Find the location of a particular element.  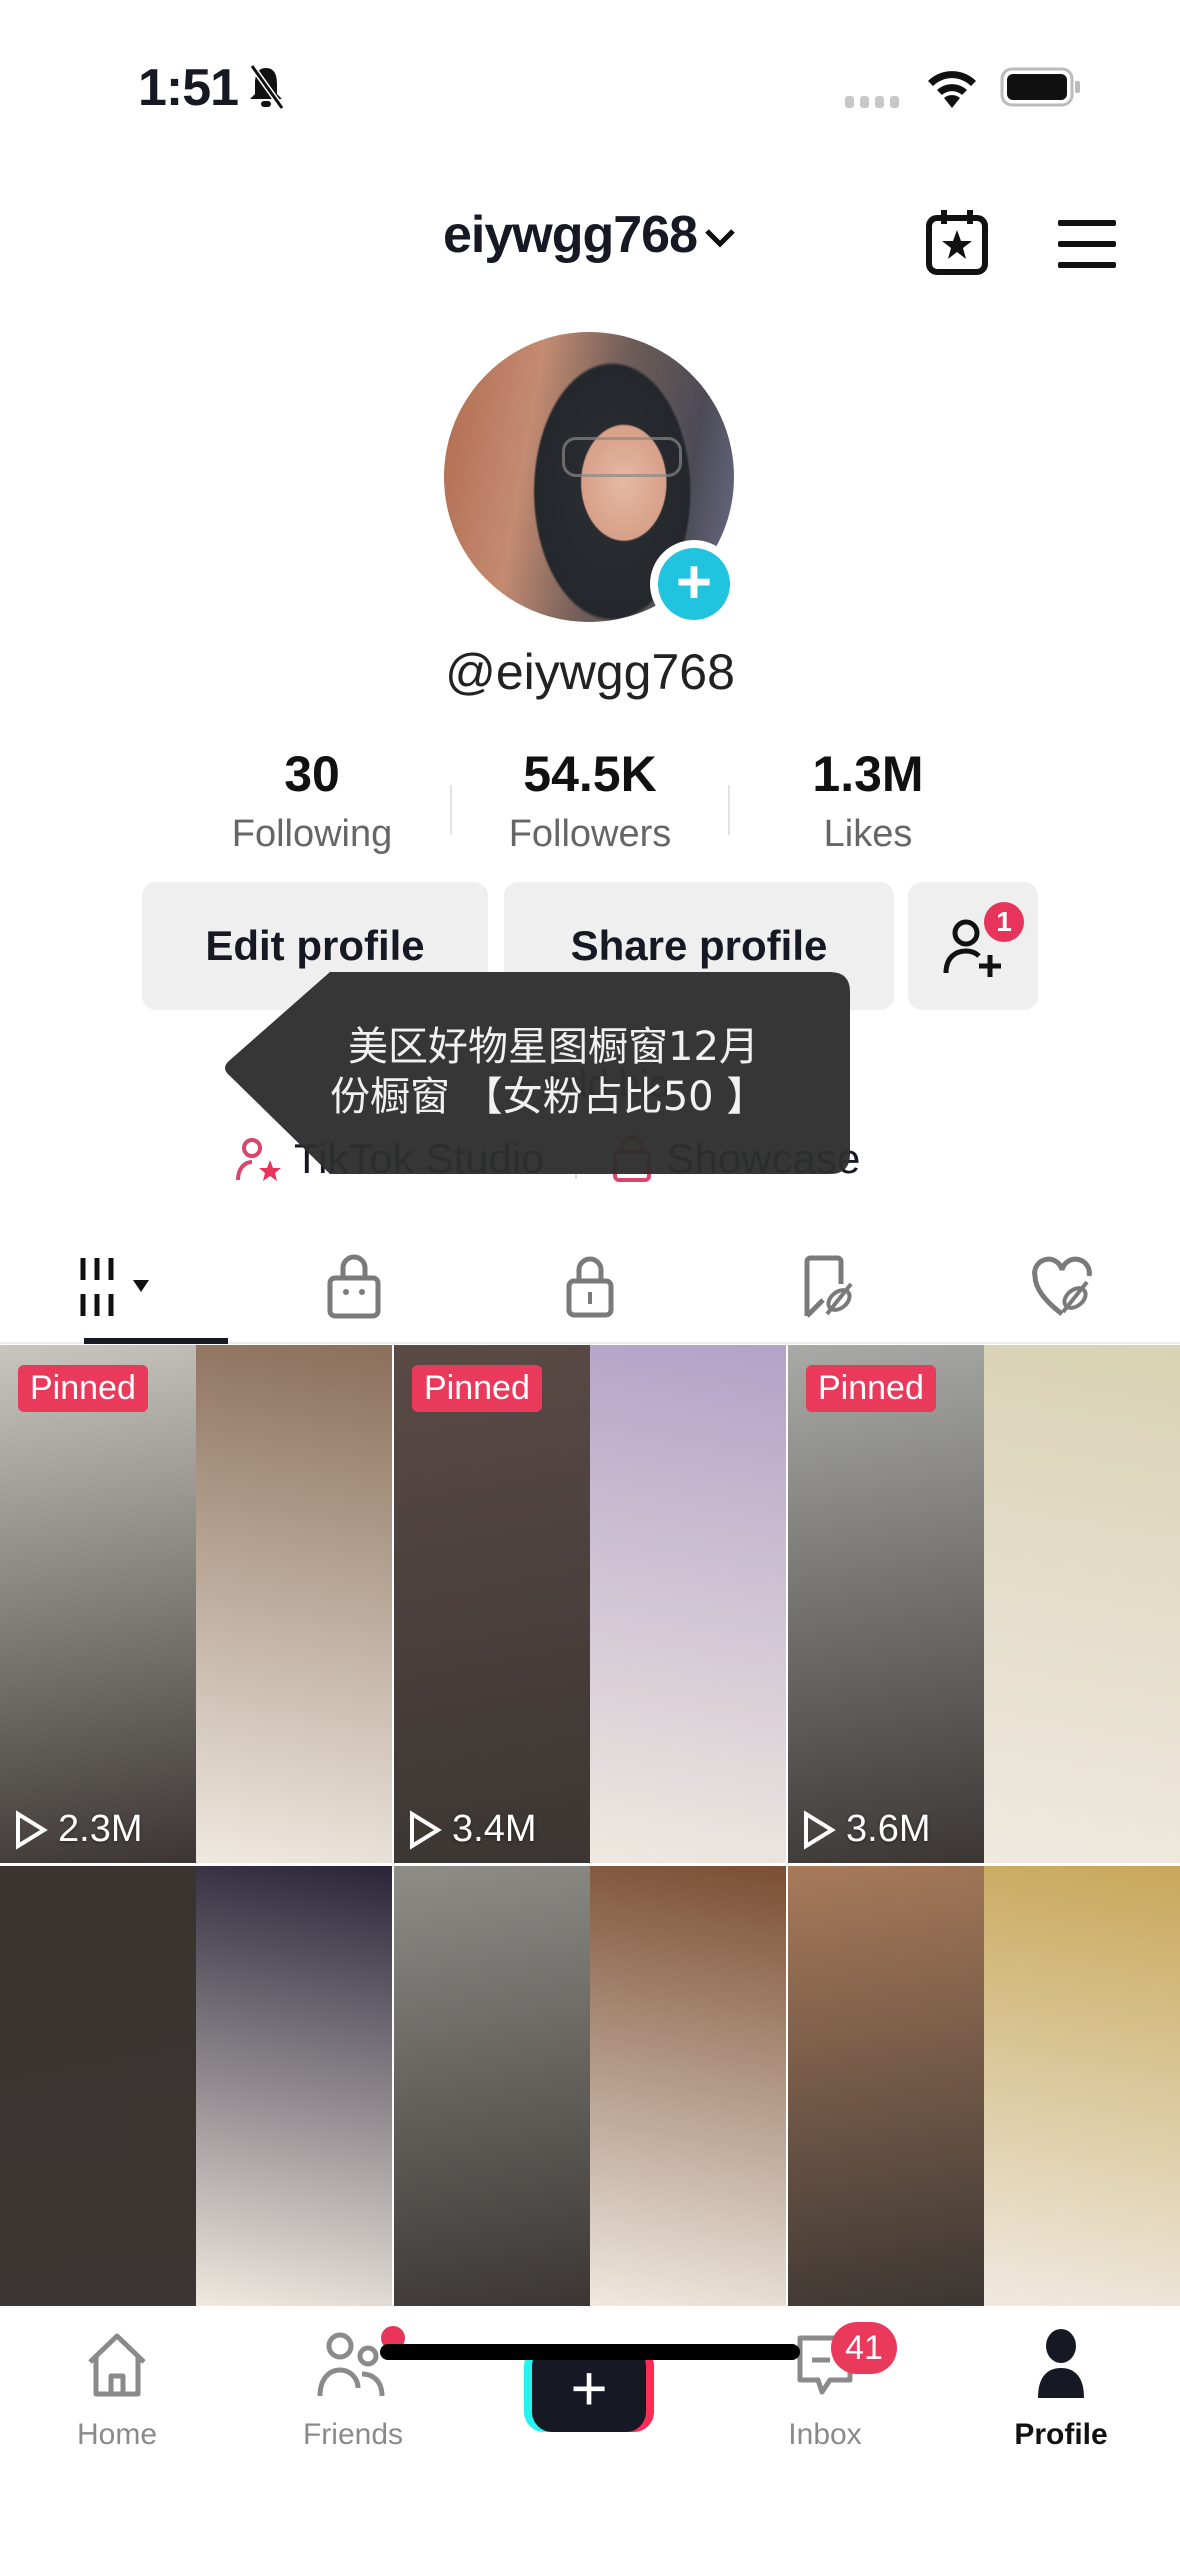

video-tile: Pinned 2.3M is located at coordinates (196, 1604).